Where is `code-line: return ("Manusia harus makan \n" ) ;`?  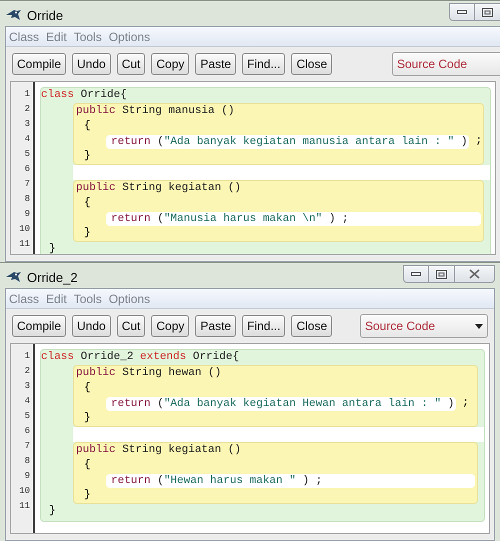 code-line: return ("Manusia harus makan \n" ) ; is located at coordinates (230, 218).